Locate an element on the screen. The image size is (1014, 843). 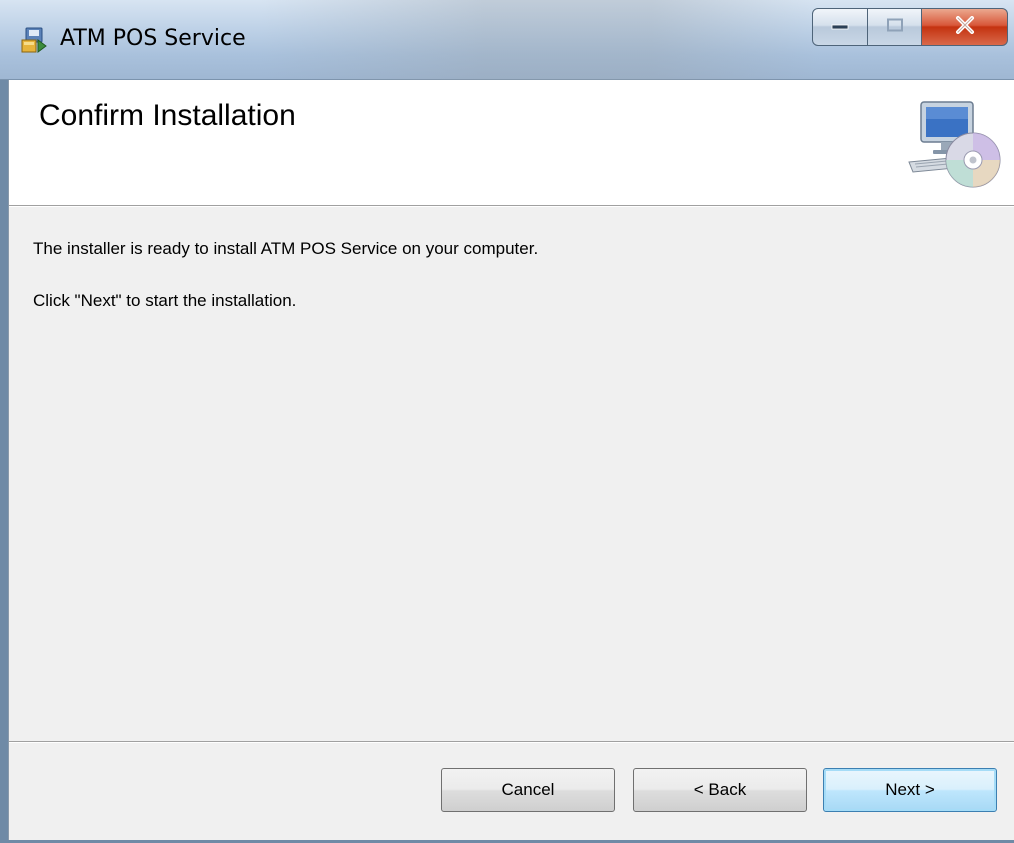
window-title: ATM POS Service is located at coordinates (153, 38).